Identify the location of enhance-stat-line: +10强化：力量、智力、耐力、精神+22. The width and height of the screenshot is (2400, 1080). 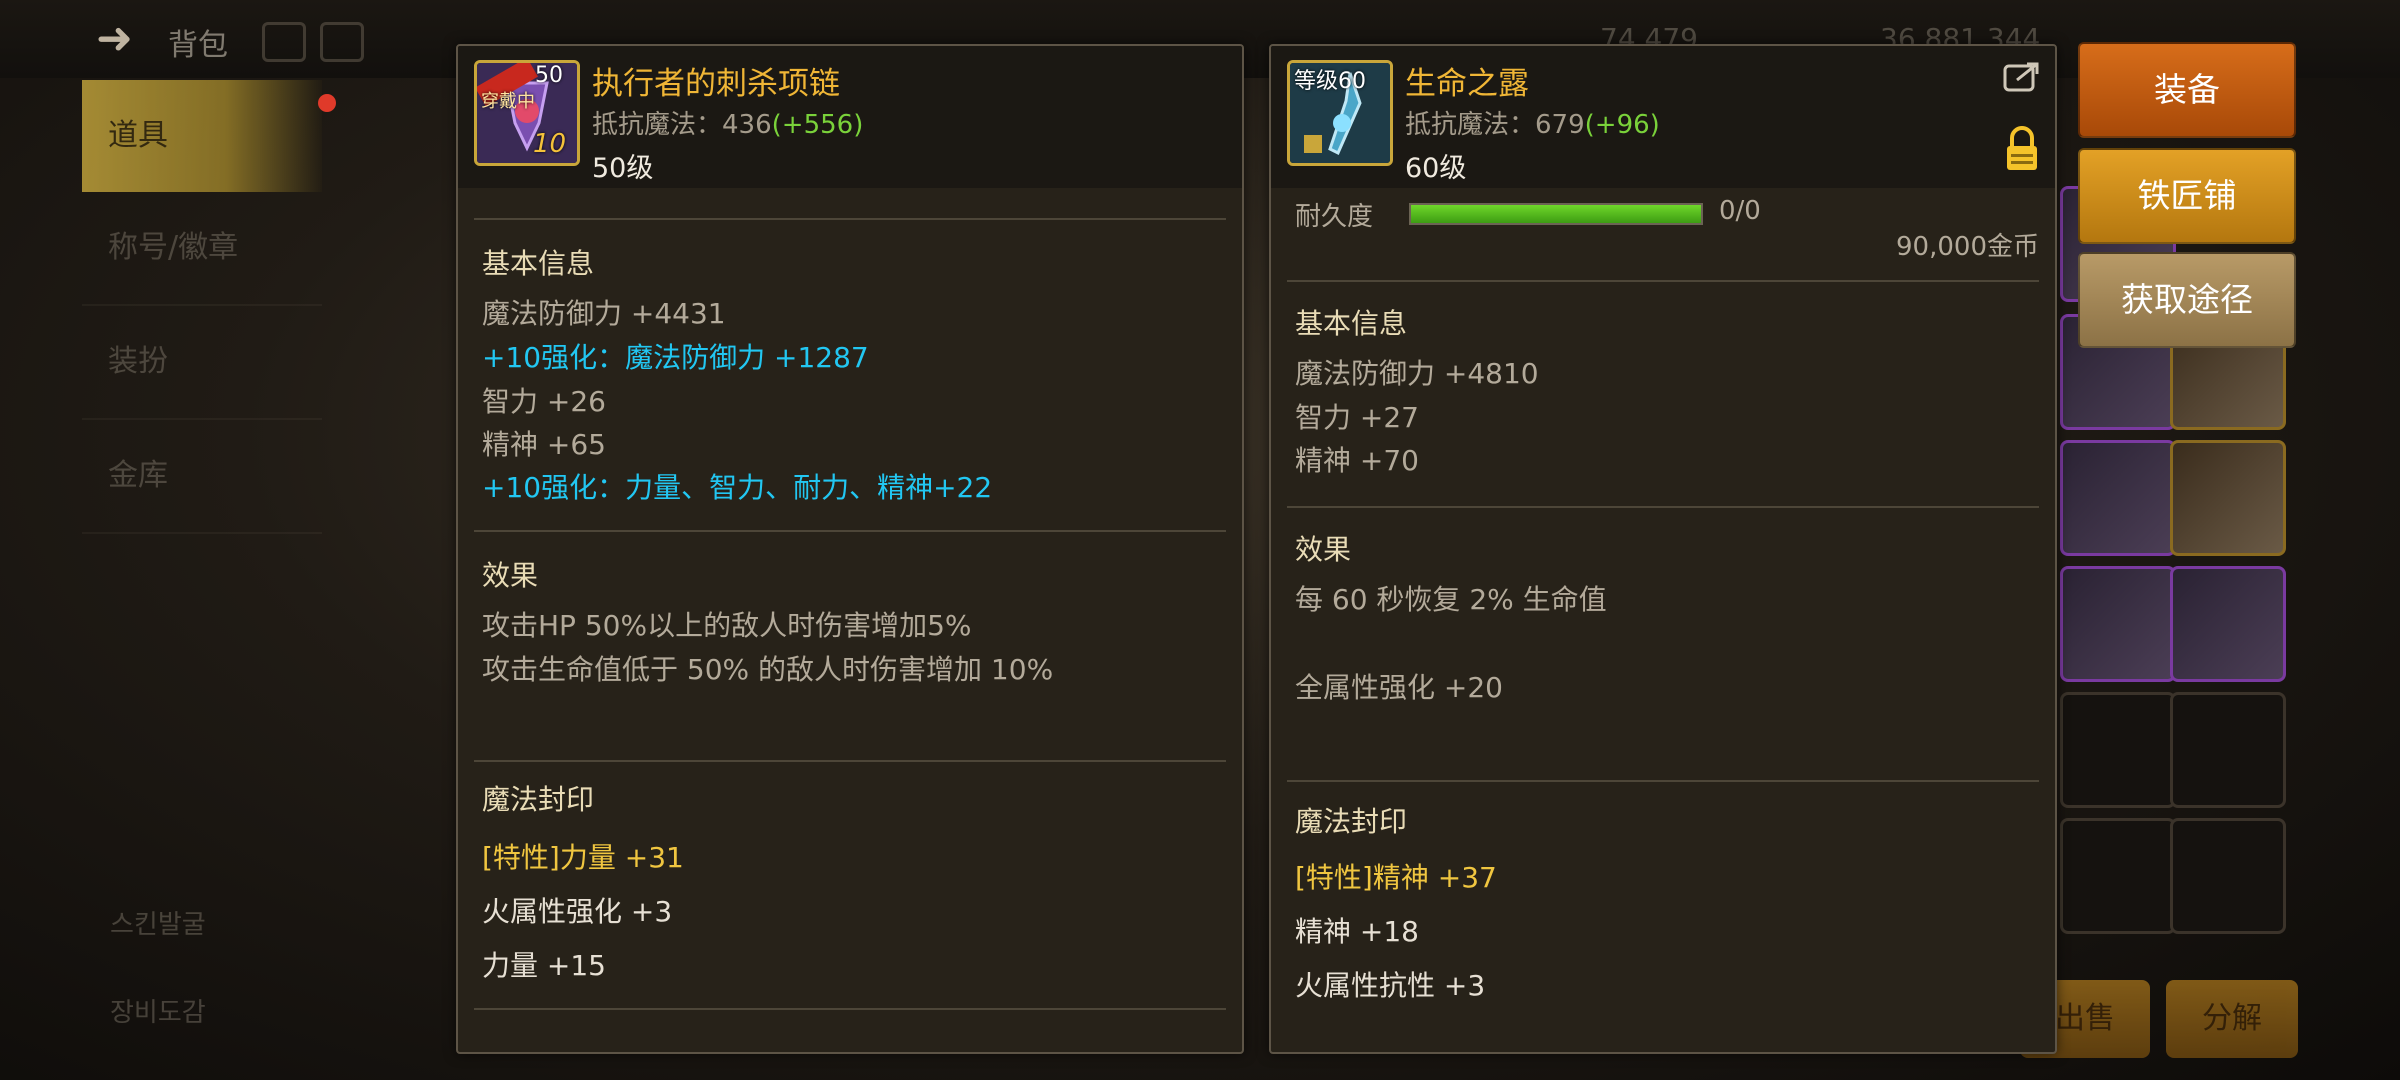
(737, 487).